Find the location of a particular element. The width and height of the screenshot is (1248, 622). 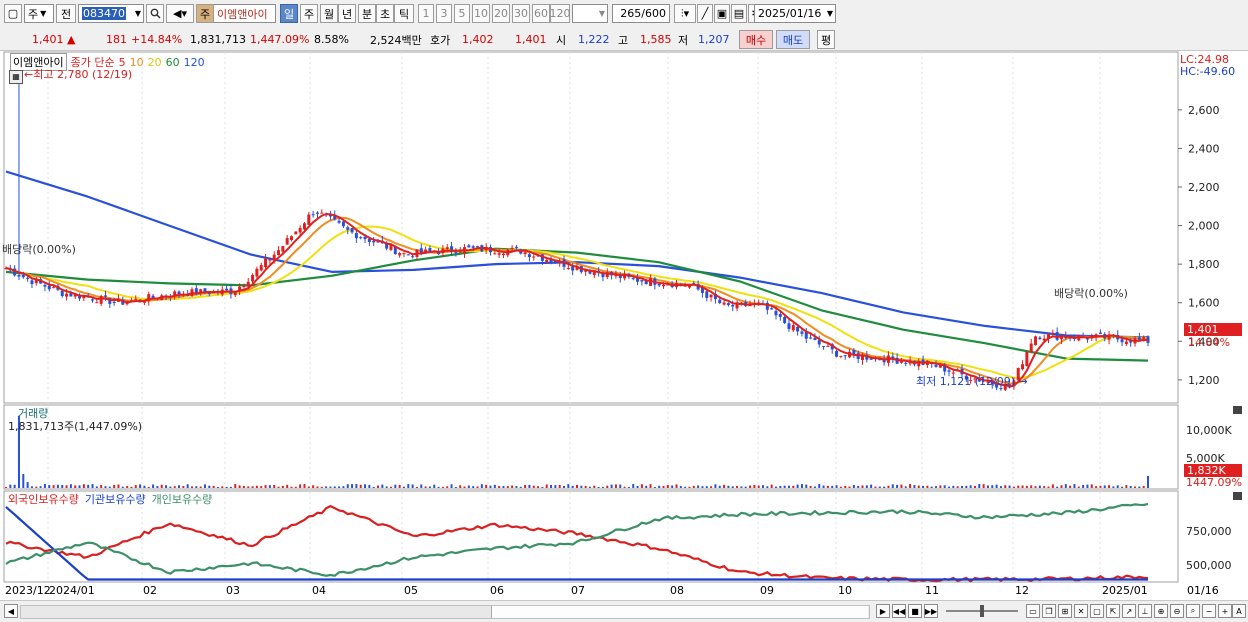

rect-icon: ▢ is located at coordinates (1097, 611).